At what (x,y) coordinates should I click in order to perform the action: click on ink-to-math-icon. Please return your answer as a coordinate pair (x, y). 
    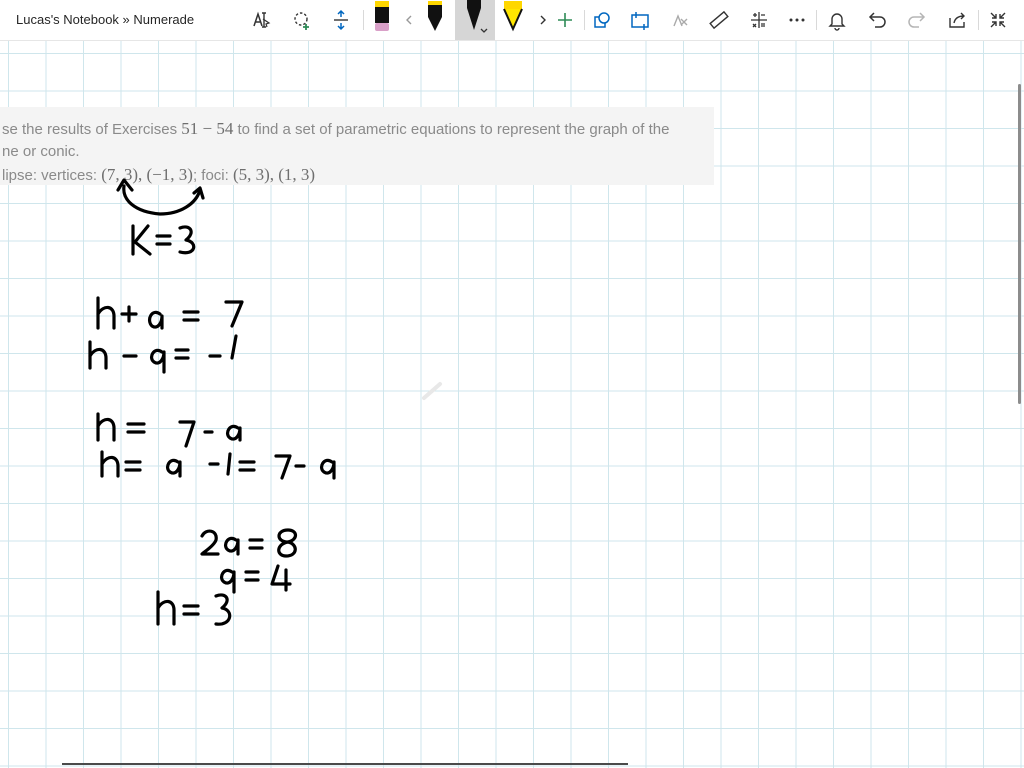
    Looking at the image, I should click on (680, 20).